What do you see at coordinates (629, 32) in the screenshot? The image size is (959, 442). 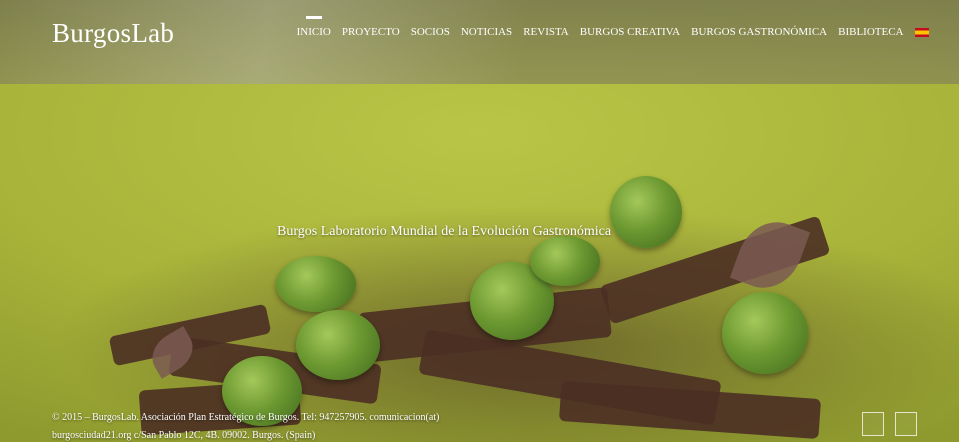 I see `menu-item-burgos-creativa: BURGOS CREATIVA` at bounding box center [629, 32].